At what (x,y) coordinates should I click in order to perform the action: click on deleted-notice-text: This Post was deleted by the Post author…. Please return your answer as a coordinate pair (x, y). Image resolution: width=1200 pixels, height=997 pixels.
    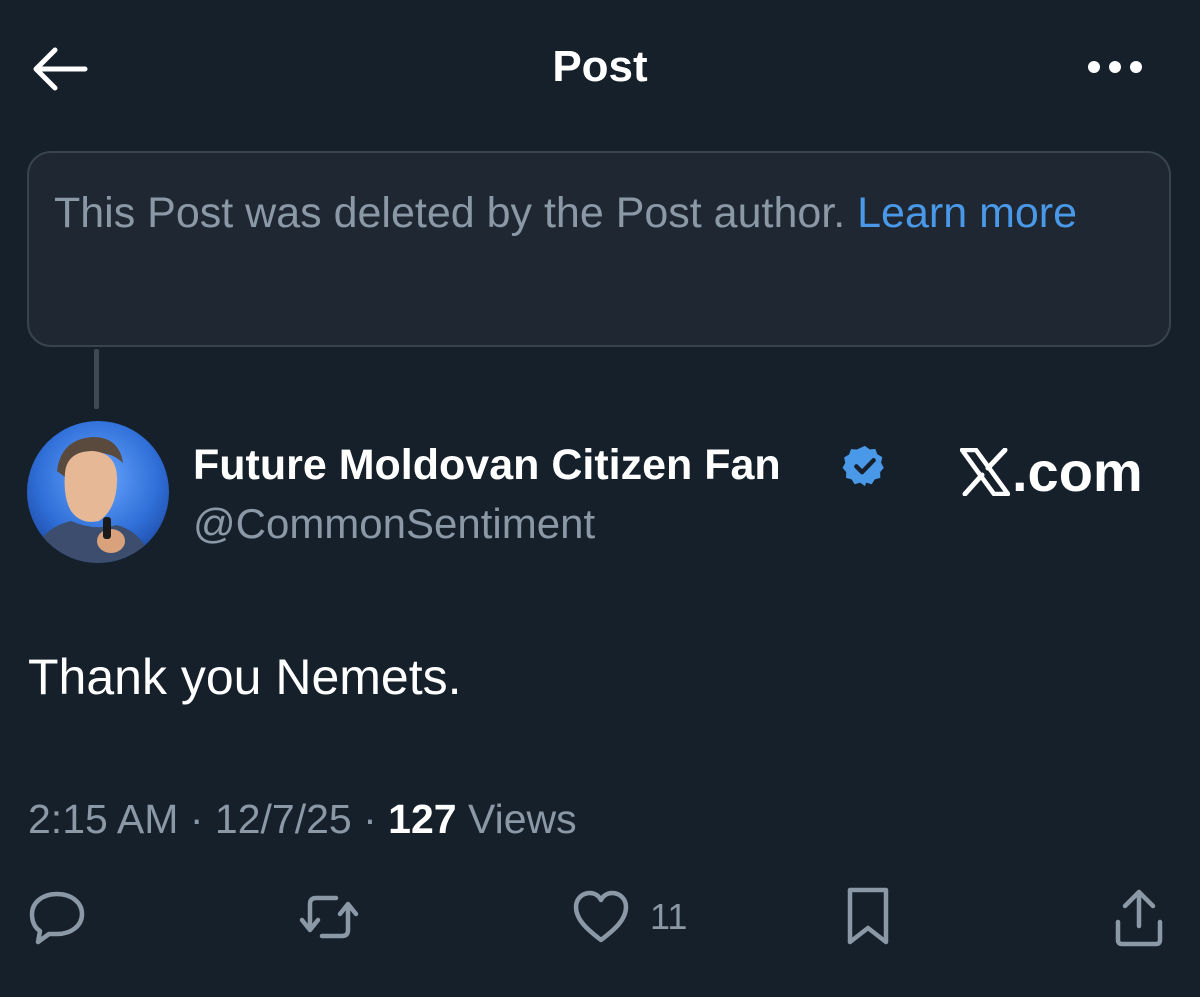
    Looking at the image, I should click on (599, 213).